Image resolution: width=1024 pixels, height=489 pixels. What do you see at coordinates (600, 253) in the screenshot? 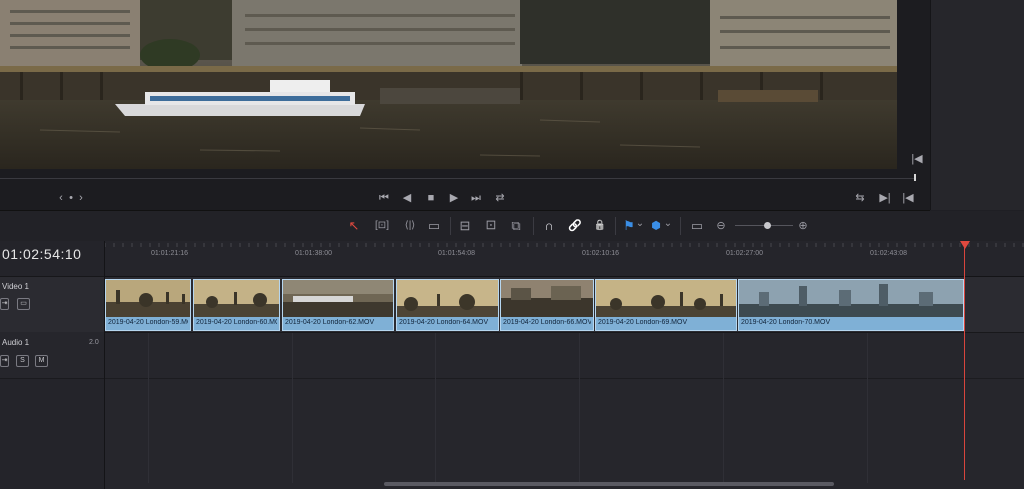
I see `ruler-label: 01:02:10:16` at bounding box center [600, 253].